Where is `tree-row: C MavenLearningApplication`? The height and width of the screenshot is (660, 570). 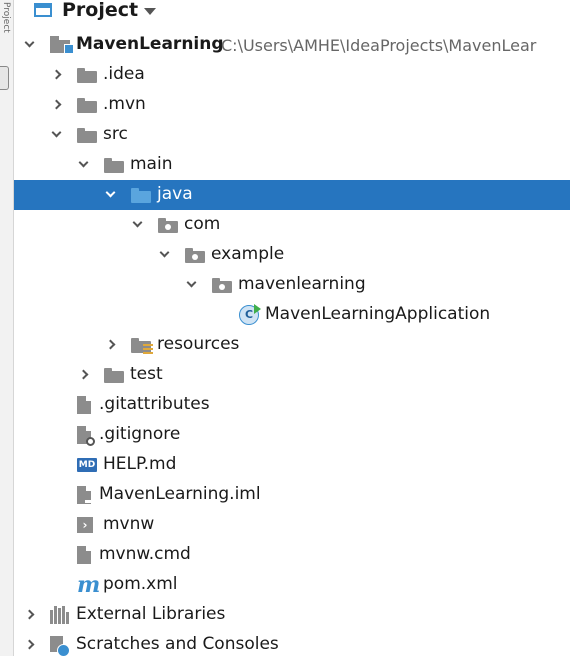 tree-row: C MavenLearningApplication is located at coordinates (292, 315).